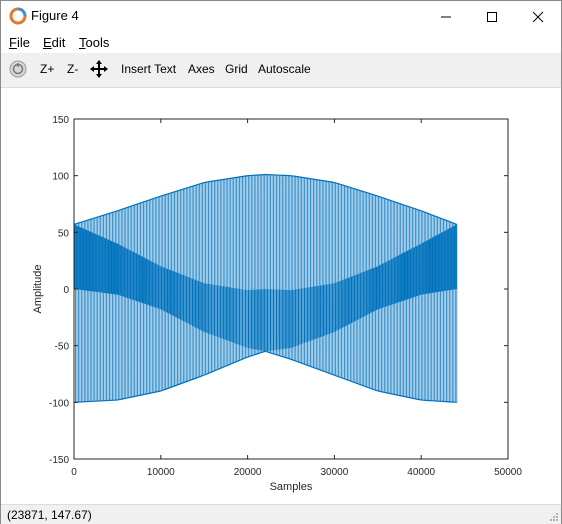 Image resolution: width=562 pixels, height=524 pixels. I want to click on axes-button: Axes, so click(201, 69).